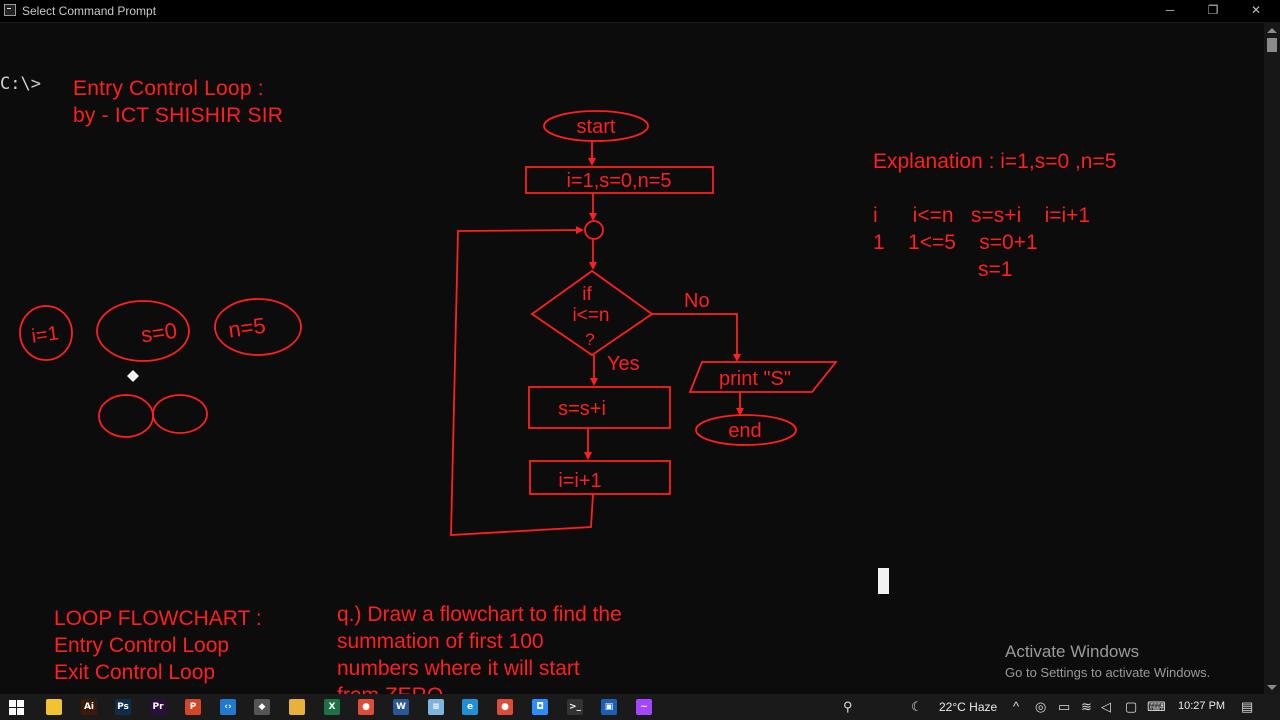  Describe the element at coordinates (470, 707) in the screenshot. I see `edge-icon: e` at that location.